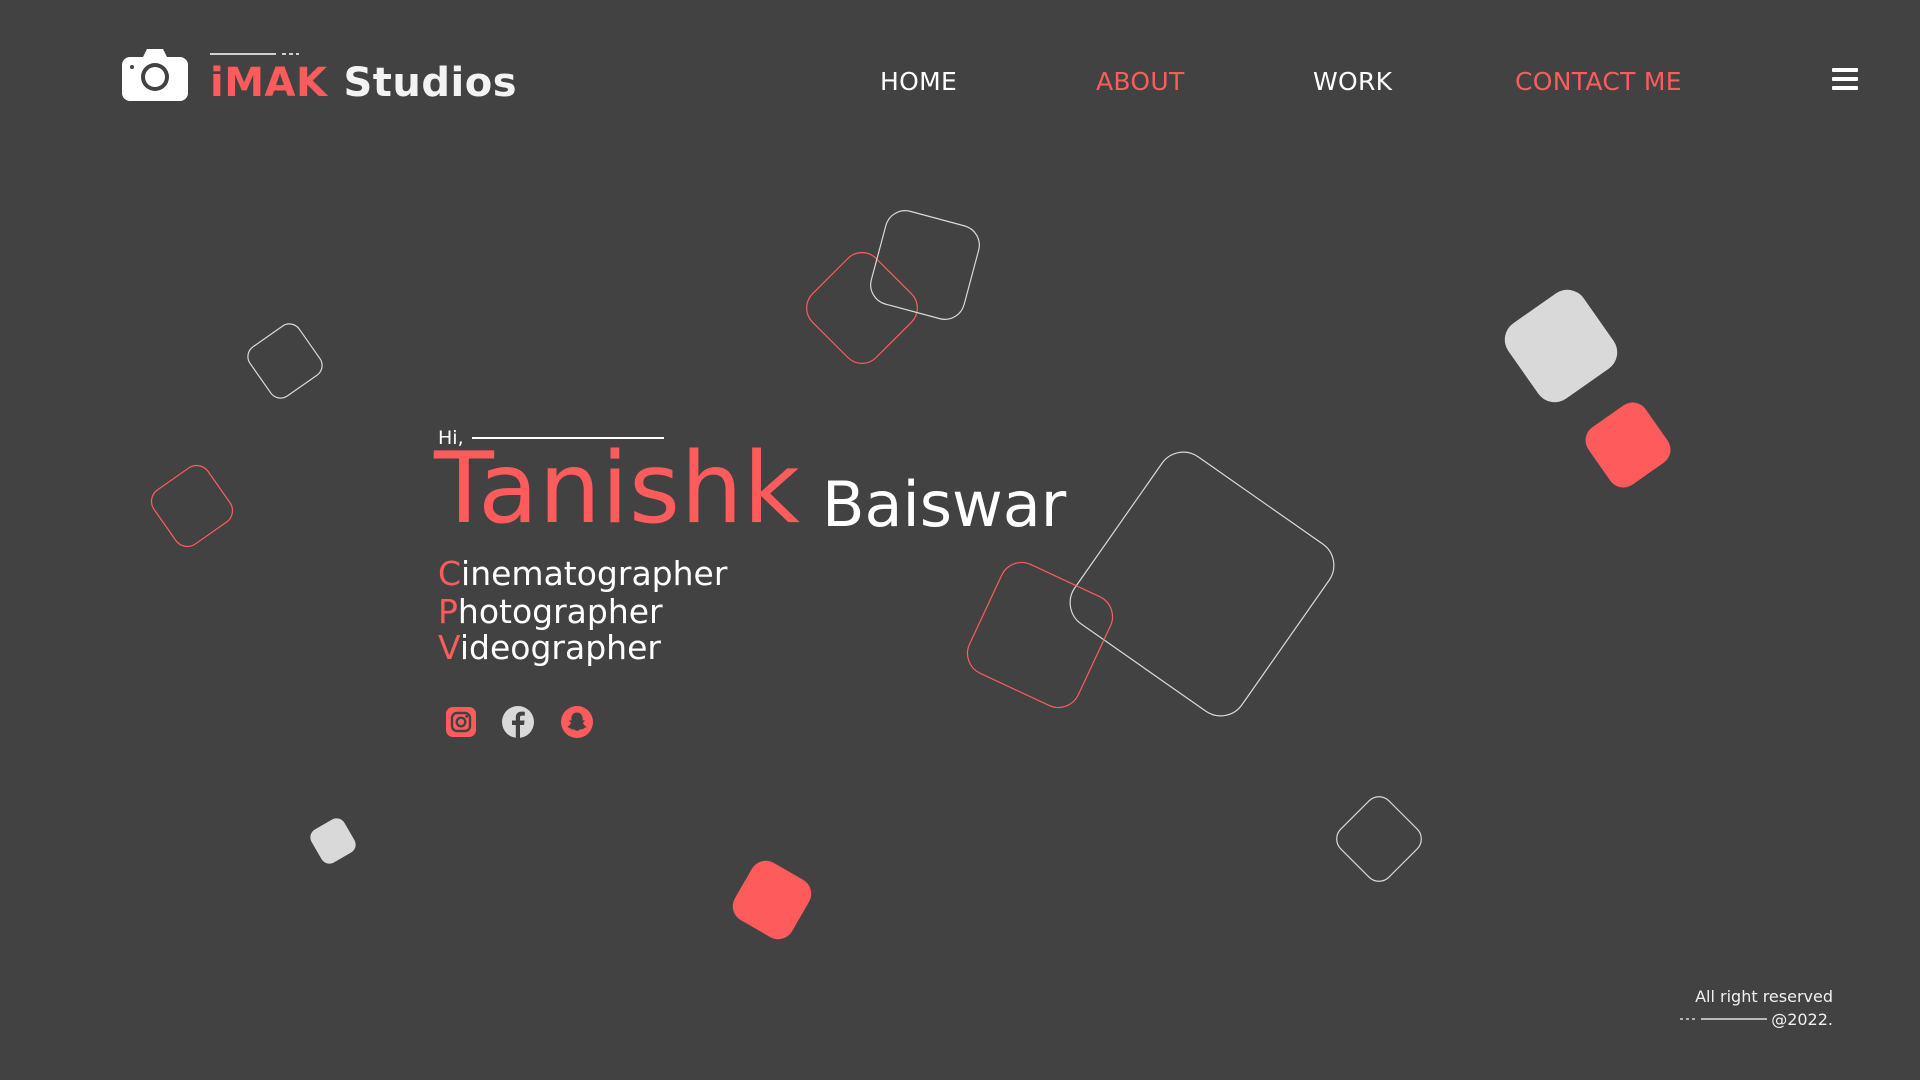 This screenshot has height=1080, width=1920. I want to click on role-item: Photographer, so click(550, 611).